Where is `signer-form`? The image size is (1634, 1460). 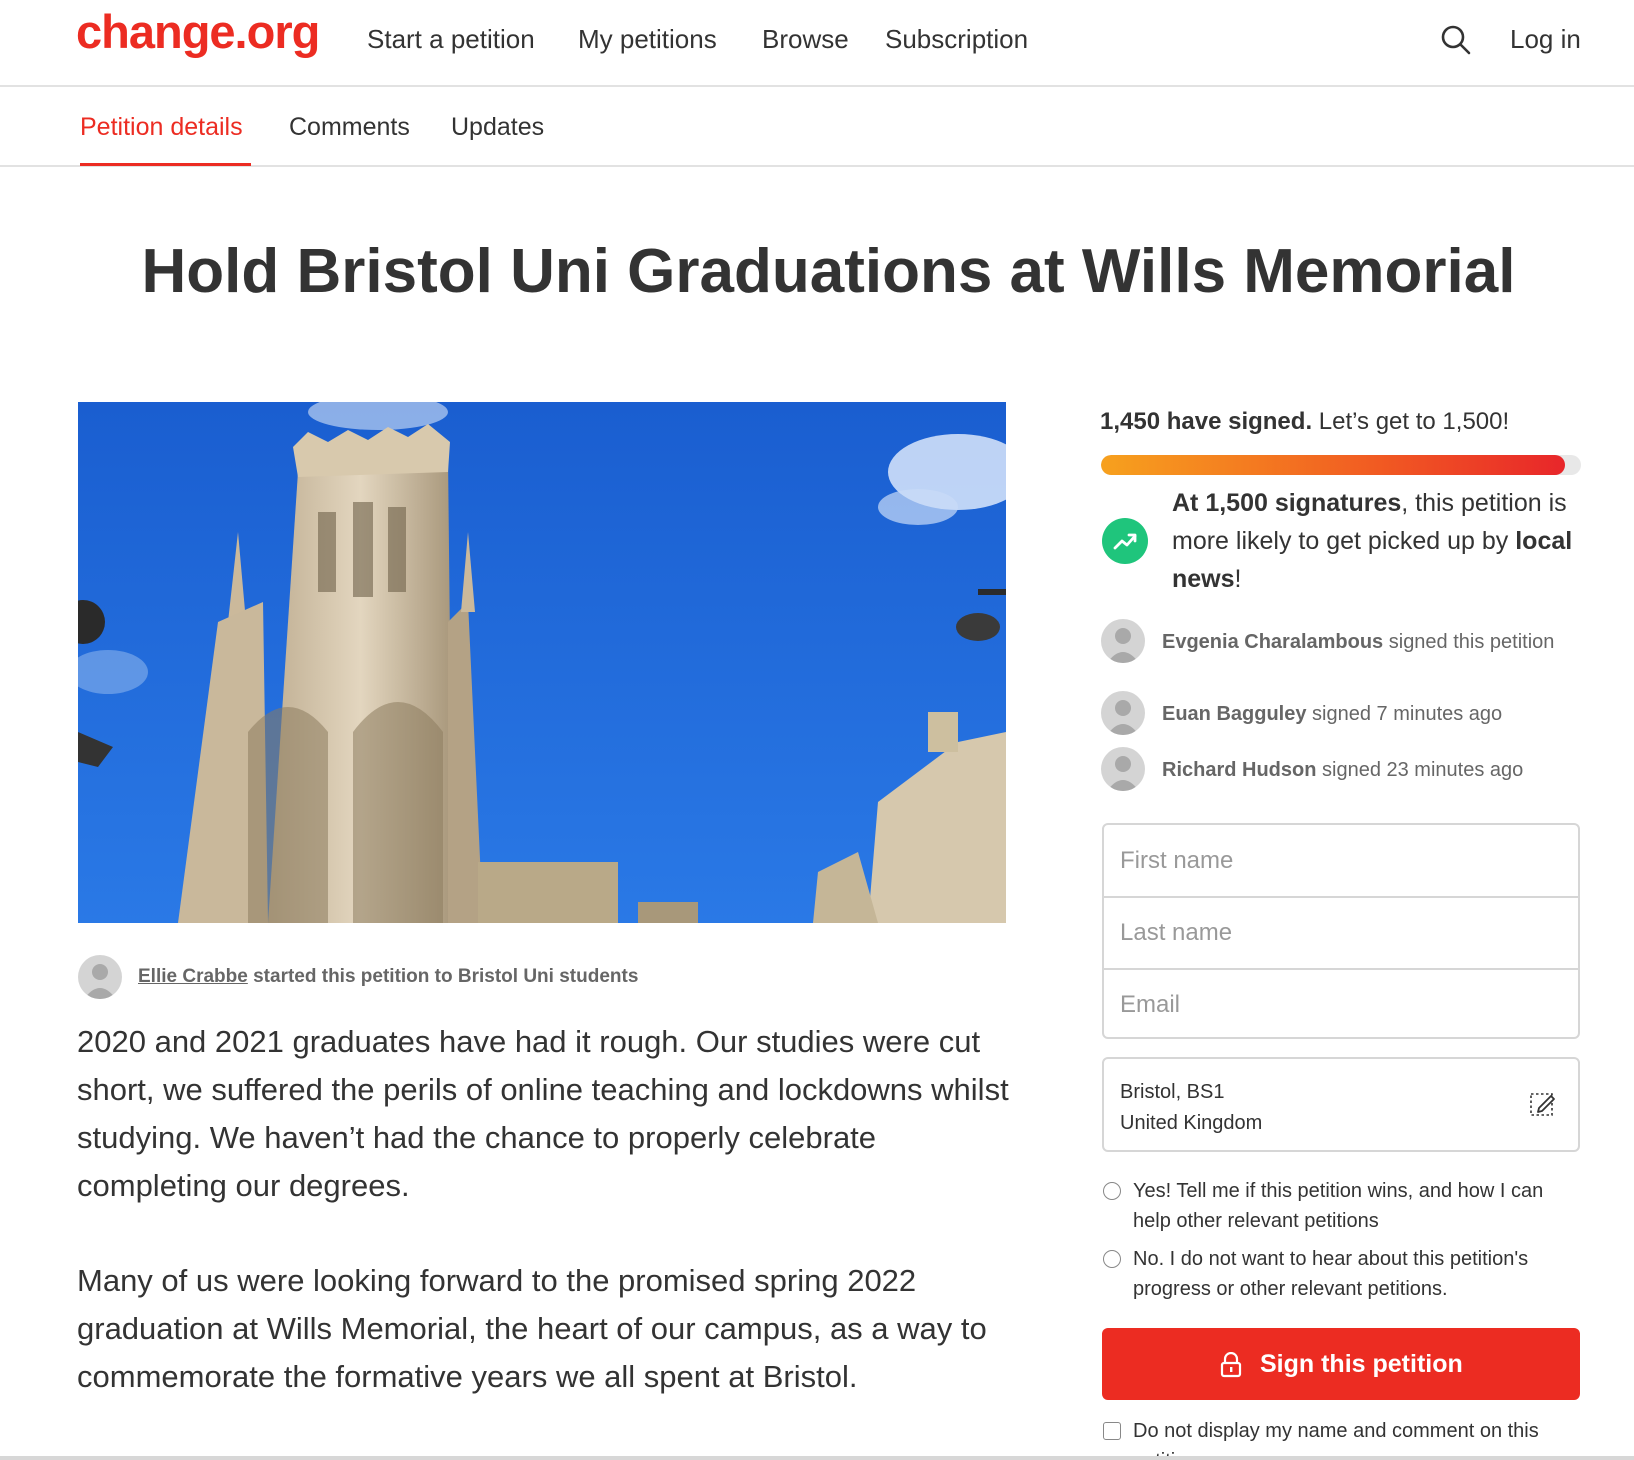
signer-form is located at coordinates (1341, 932).